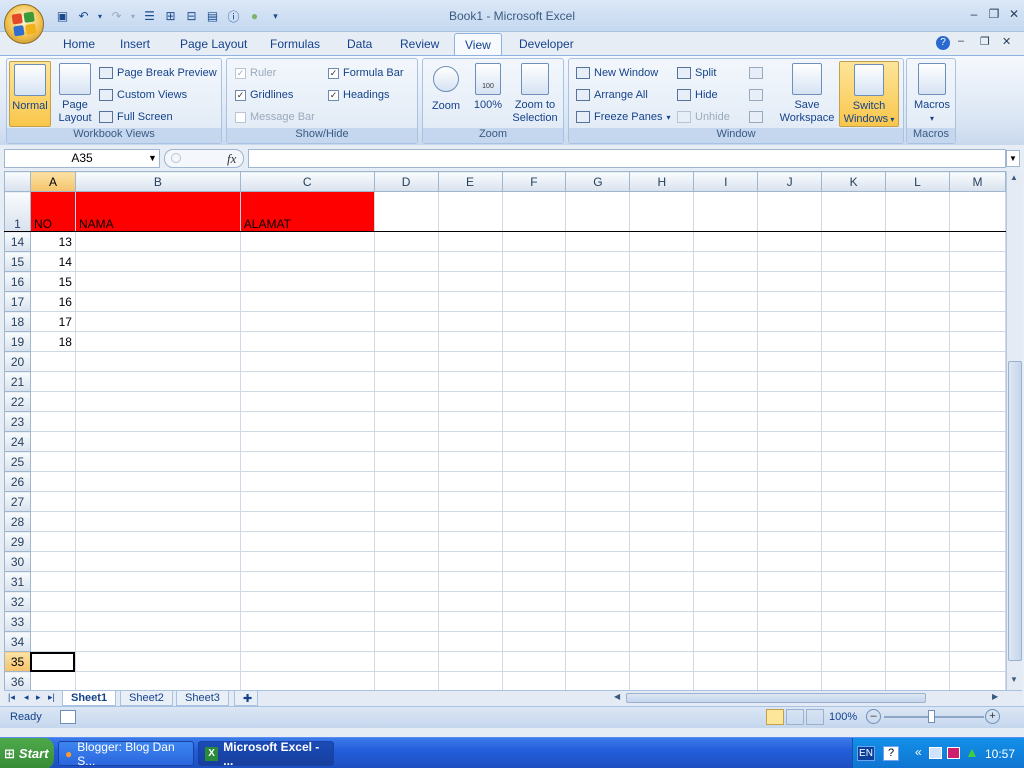  I want to click on hide-button: Hide, so click(697, 95).